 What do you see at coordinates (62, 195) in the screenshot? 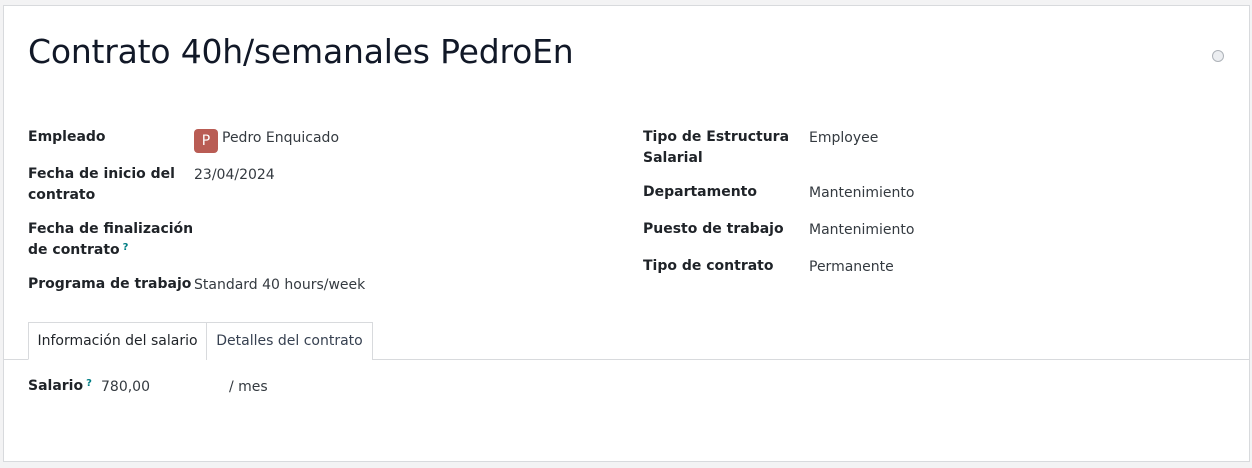
I see `start-date-label-line2: contrato` at bounding box center [62, 195].